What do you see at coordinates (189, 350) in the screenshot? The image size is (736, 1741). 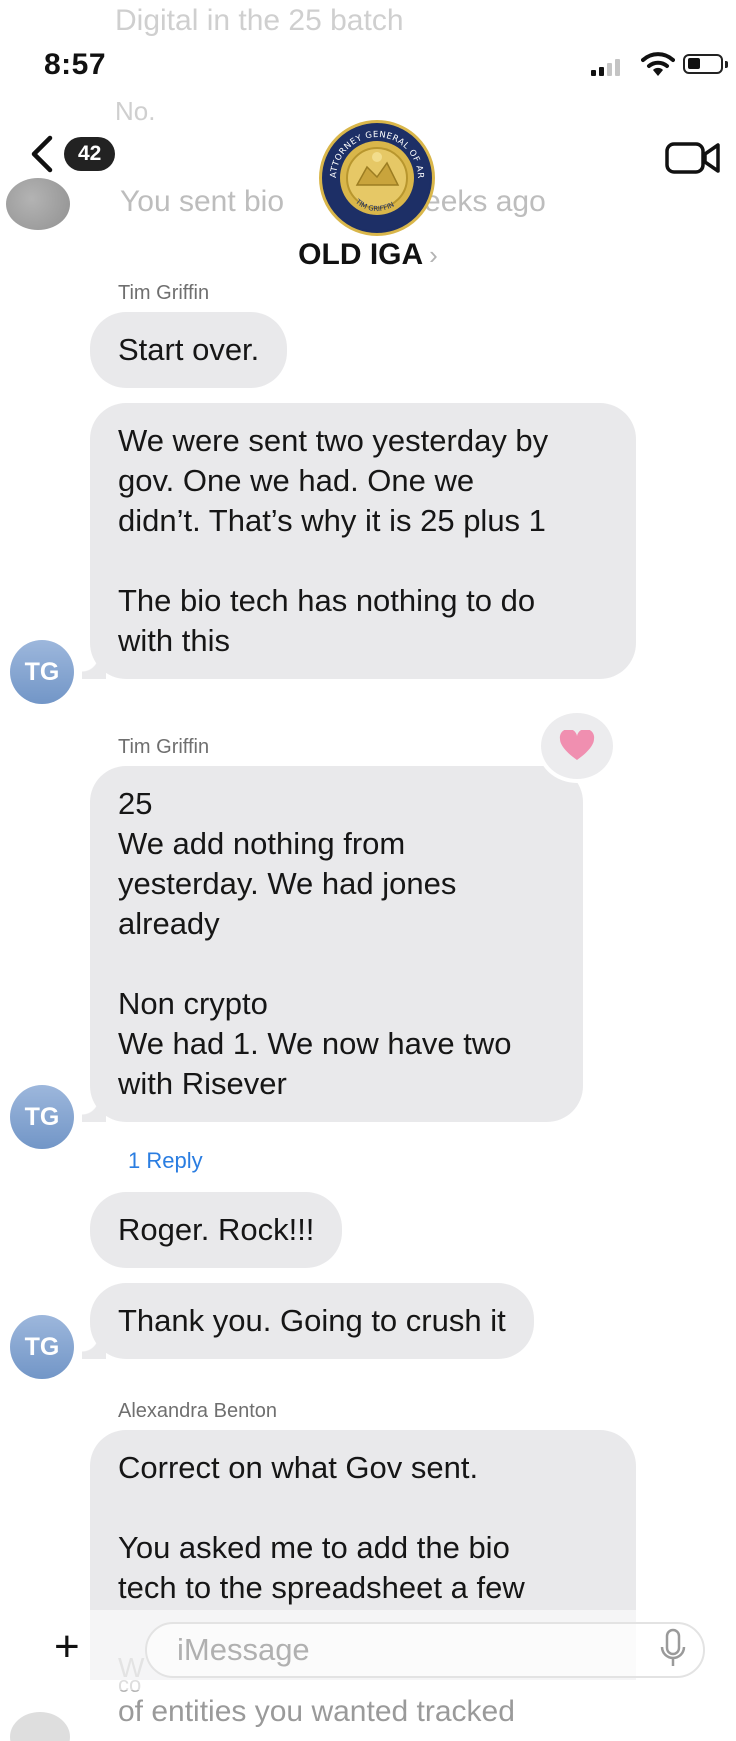 I see `message-bubble: Start over.` at bounding box center [189, 350].